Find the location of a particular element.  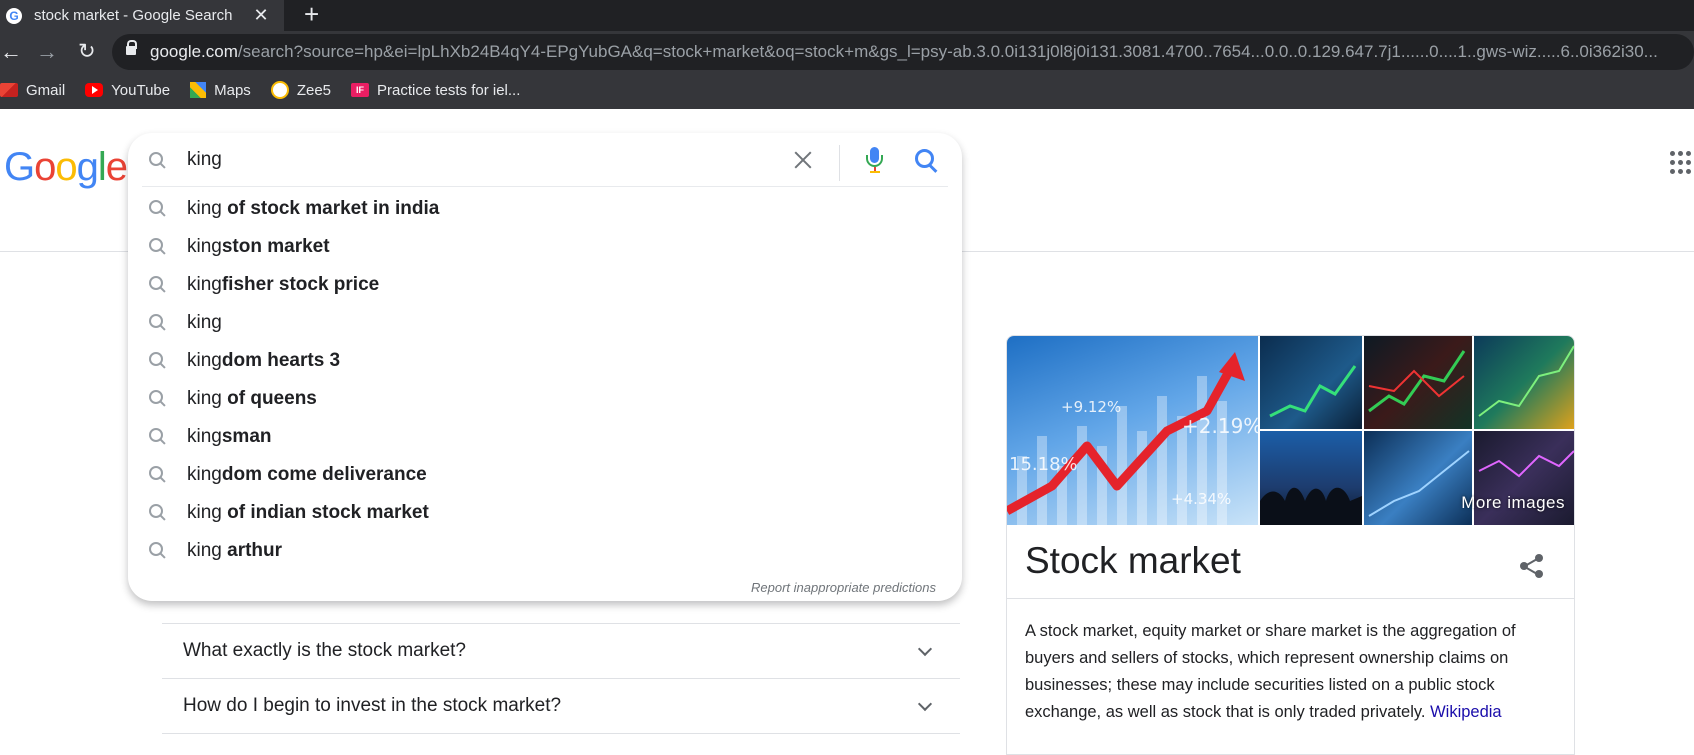

suggestion-completion: of queens is located at coordinates (269, 398).